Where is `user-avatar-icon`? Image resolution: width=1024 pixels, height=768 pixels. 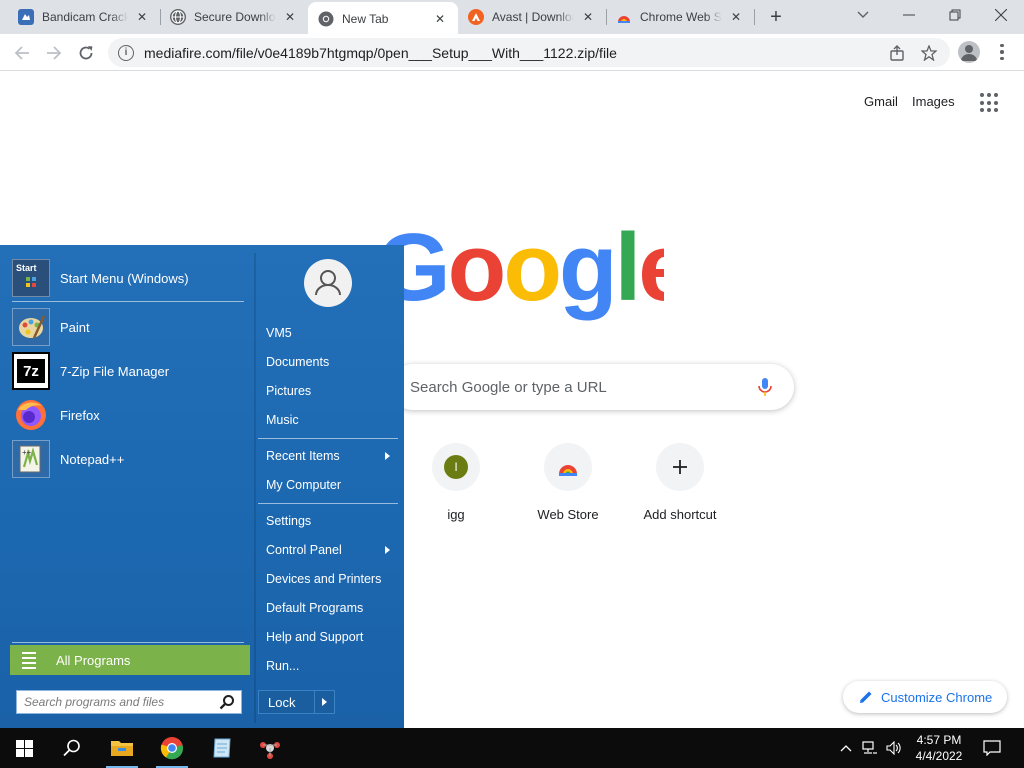
user-avatar-icon is located at coordinates (328, 283).